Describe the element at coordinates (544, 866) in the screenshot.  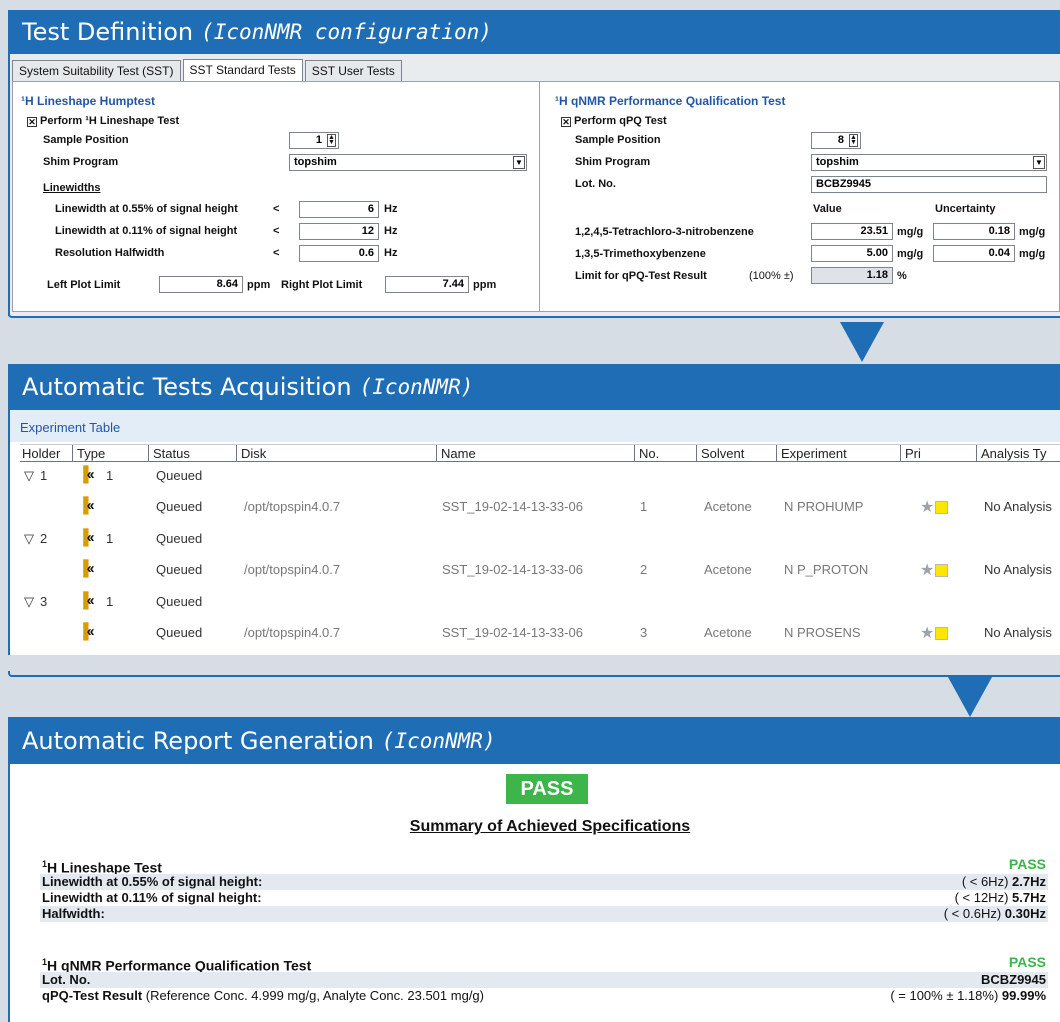
I see `lineshape-heading-row: 1H Lineshape Test PASS` at that location.